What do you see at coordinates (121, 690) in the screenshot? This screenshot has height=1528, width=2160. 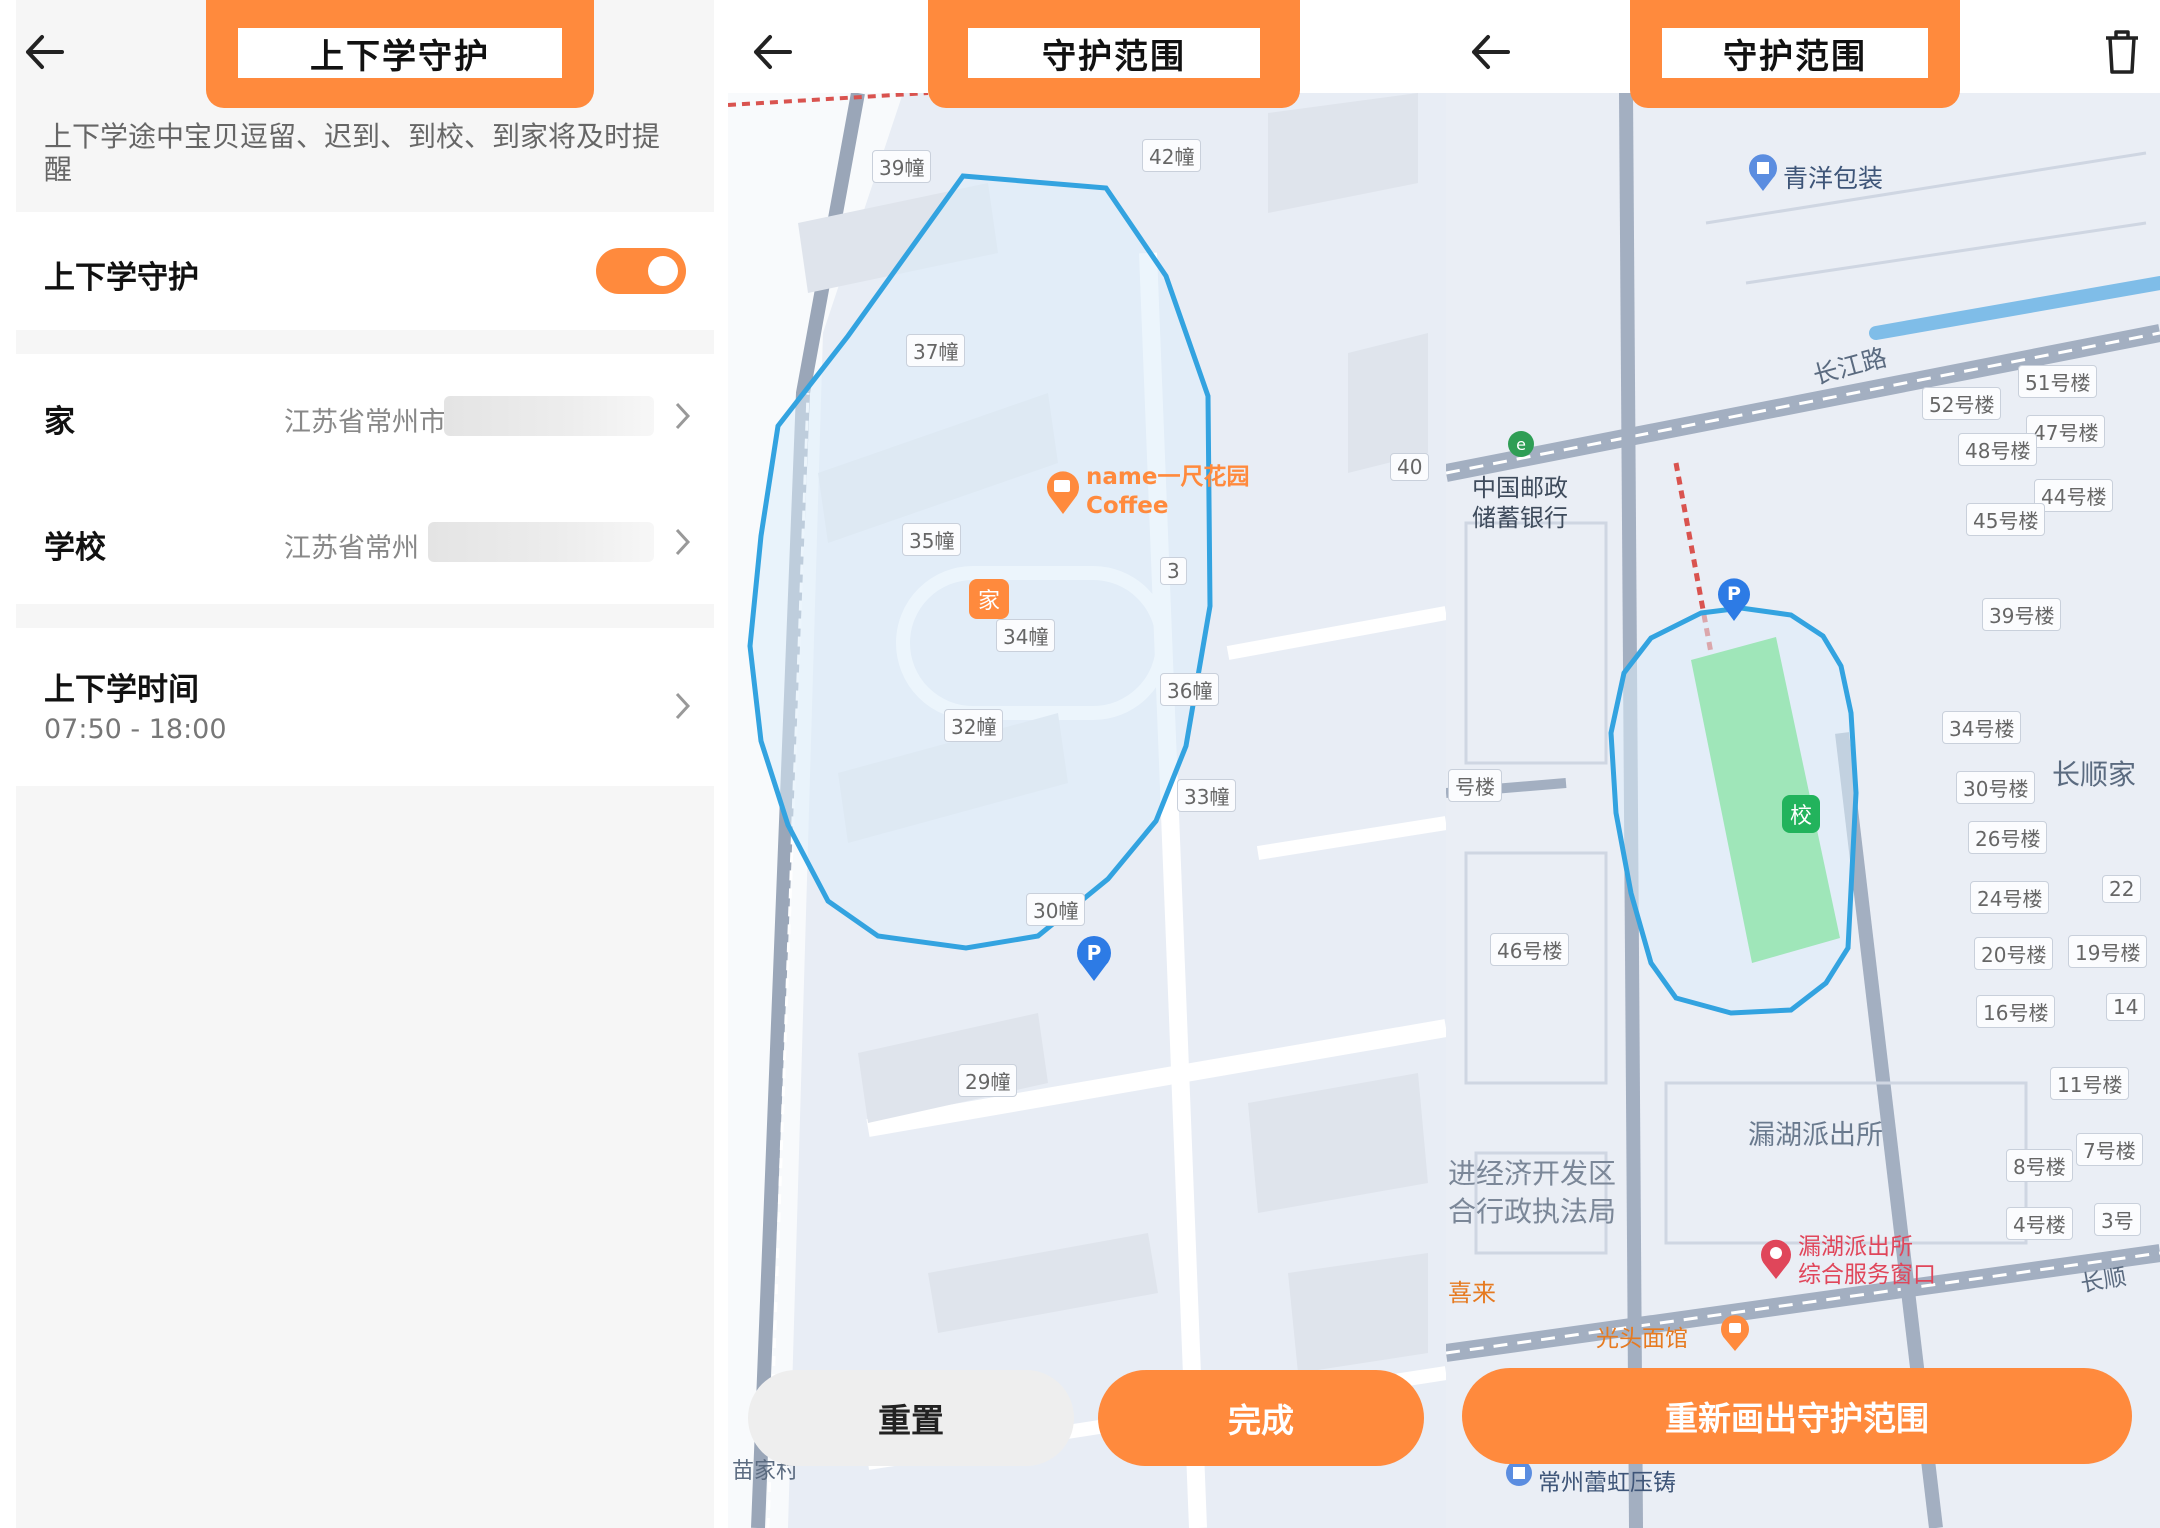 I see `schedule-label: 上下学时间` at bounding box center [121, 690].